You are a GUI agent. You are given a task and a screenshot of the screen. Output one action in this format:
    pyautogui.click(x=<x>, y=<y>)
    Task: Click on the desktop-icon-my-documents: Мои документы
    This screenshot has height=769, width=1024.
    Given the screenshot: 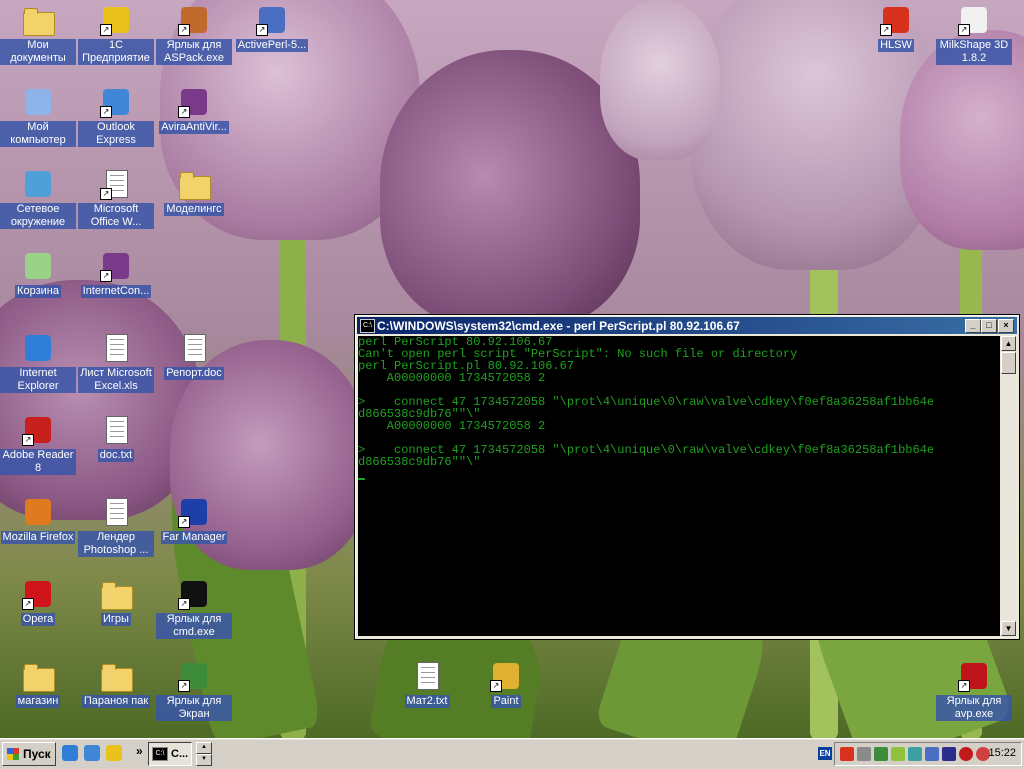 What is the action you would take?
    pyautogui.click(x=38, y=41)
    